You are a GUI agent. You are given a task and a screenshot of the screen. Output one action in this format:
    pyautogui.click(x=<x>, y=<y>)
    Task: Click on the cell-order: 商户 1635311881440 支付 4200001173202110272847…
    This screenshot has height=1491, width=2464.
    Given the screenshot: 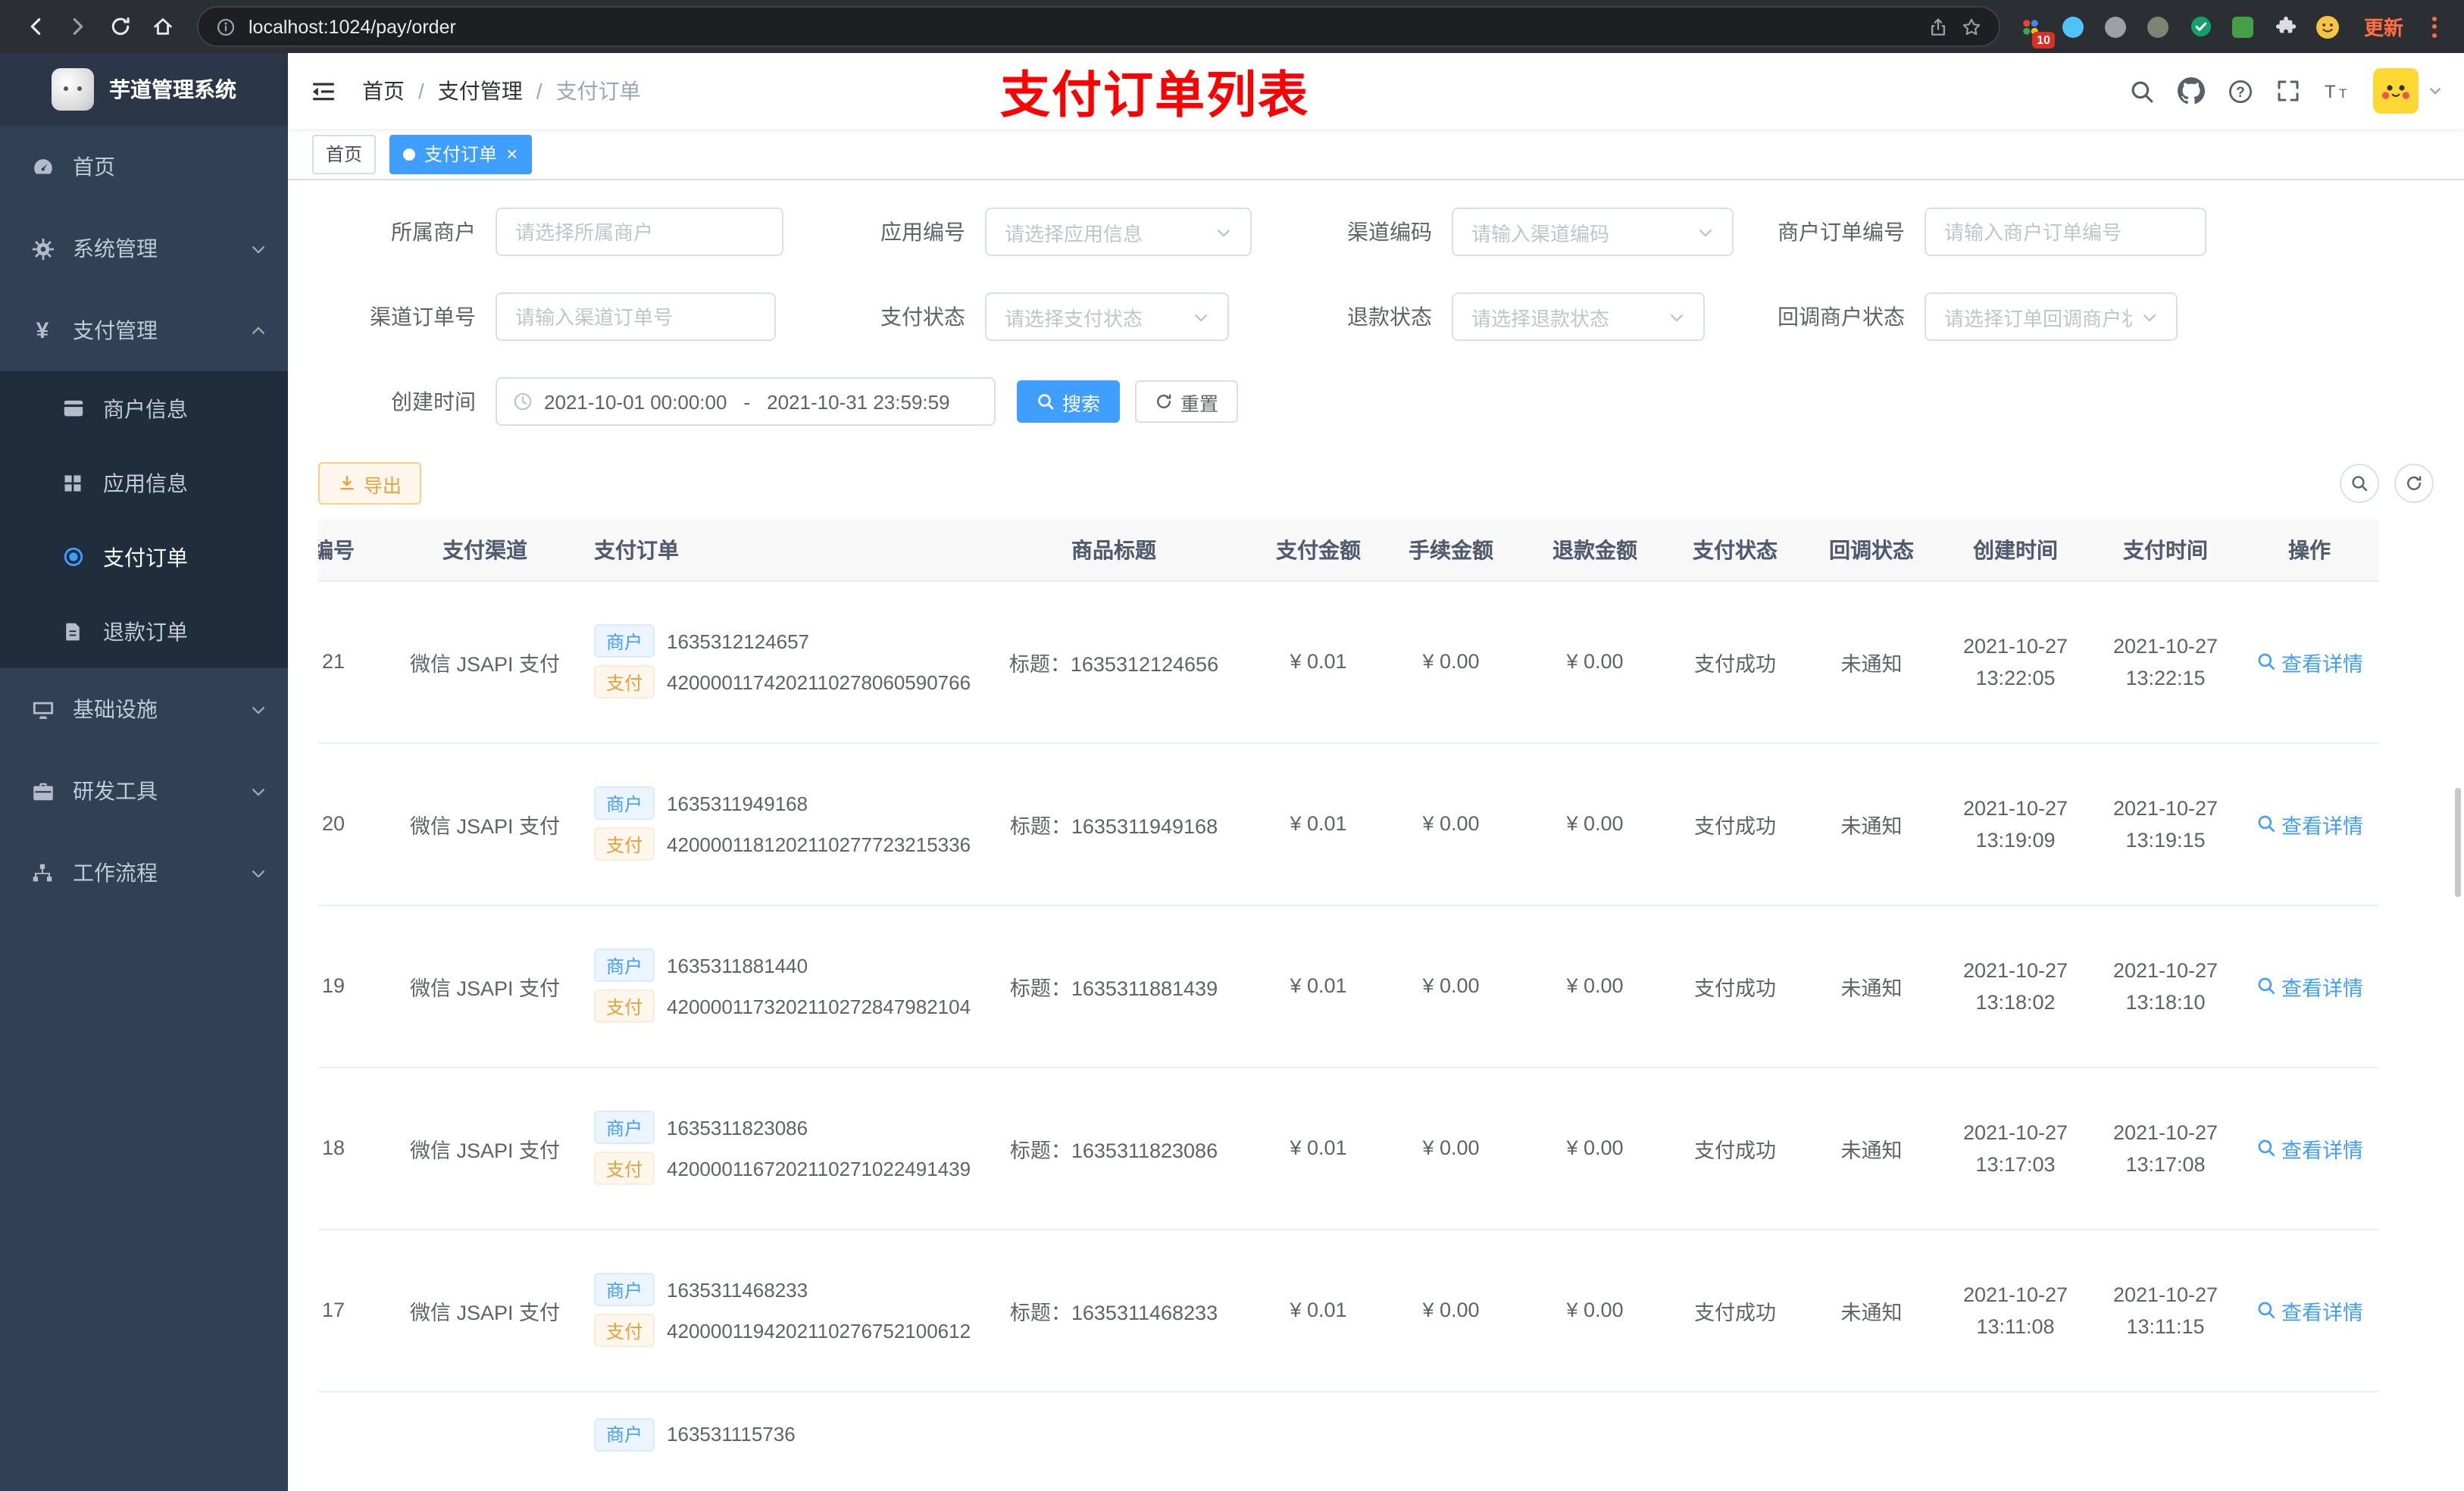 What is the action you would take?
    pyautogui.click(x=773, y=986)
    